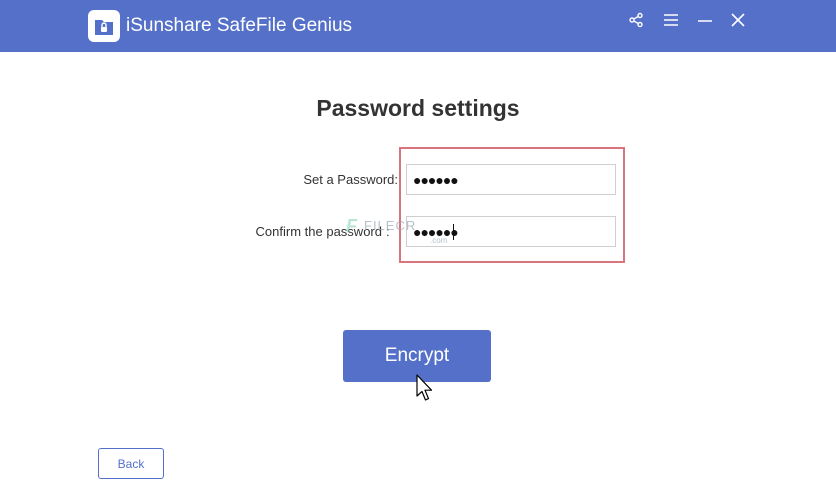 The width and height of the screenshot is (836, 484). What do you see at coordinates (104, 26) in the screenshot?
I see `app-logo-icon` at bounding box center [104, 26].